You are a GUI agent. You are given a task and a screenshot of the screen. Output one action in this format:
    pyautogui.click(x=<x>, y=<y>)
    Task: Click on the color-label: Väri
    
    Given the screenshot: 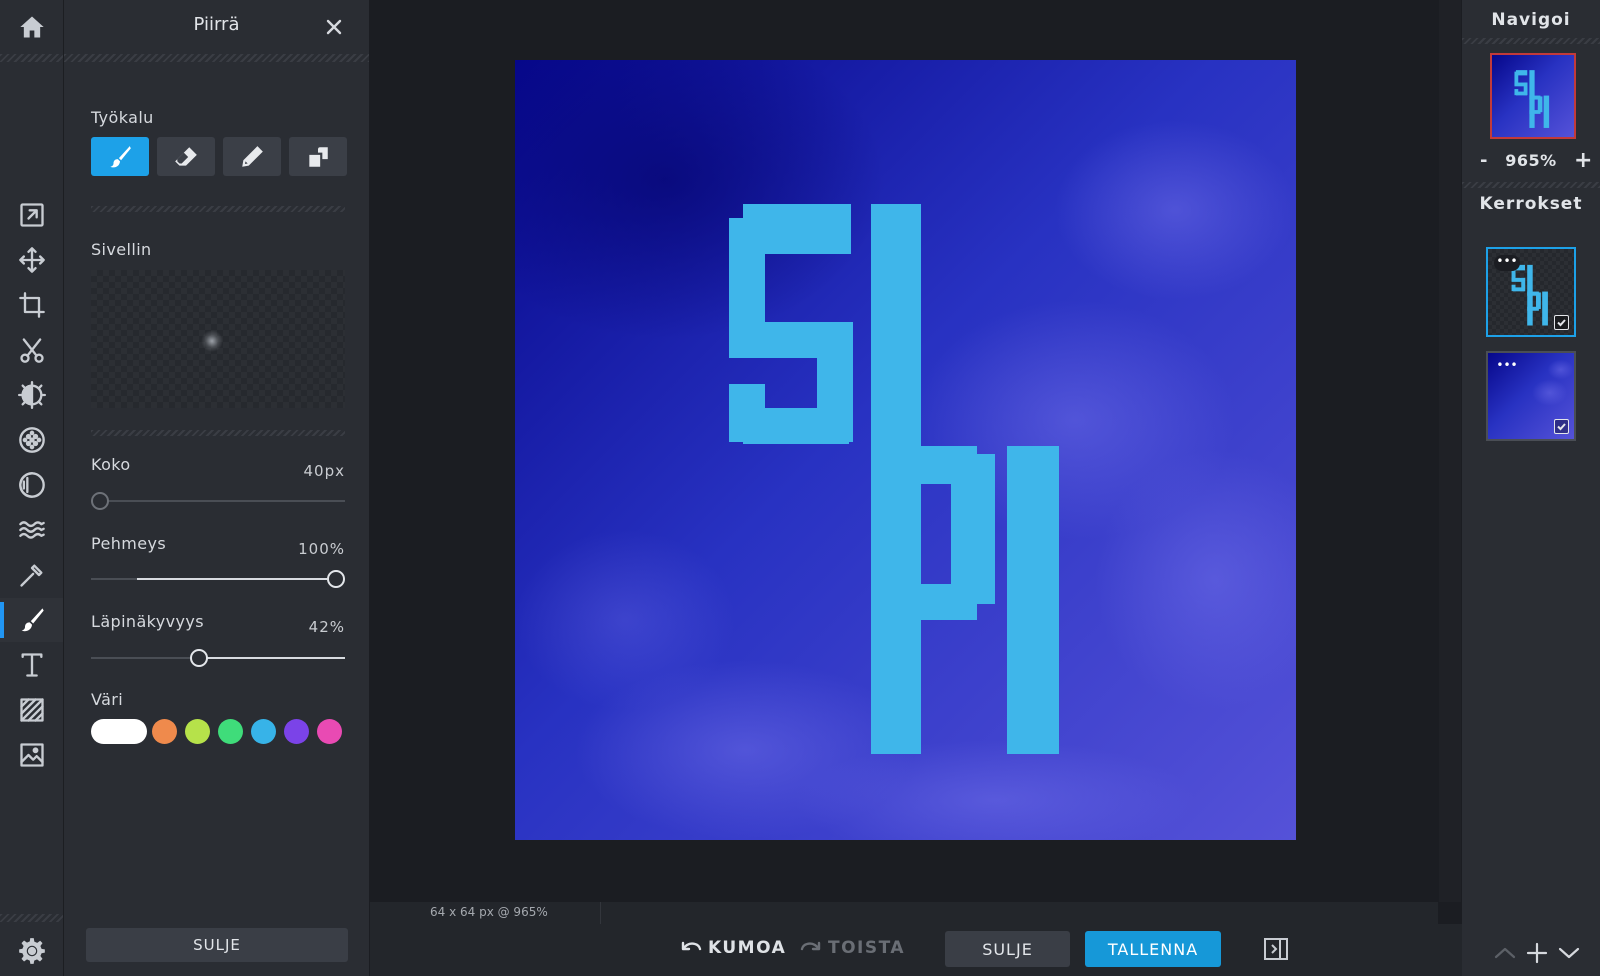 What is the action you would take?
    pyautogui.click(x=107, y=699)
    